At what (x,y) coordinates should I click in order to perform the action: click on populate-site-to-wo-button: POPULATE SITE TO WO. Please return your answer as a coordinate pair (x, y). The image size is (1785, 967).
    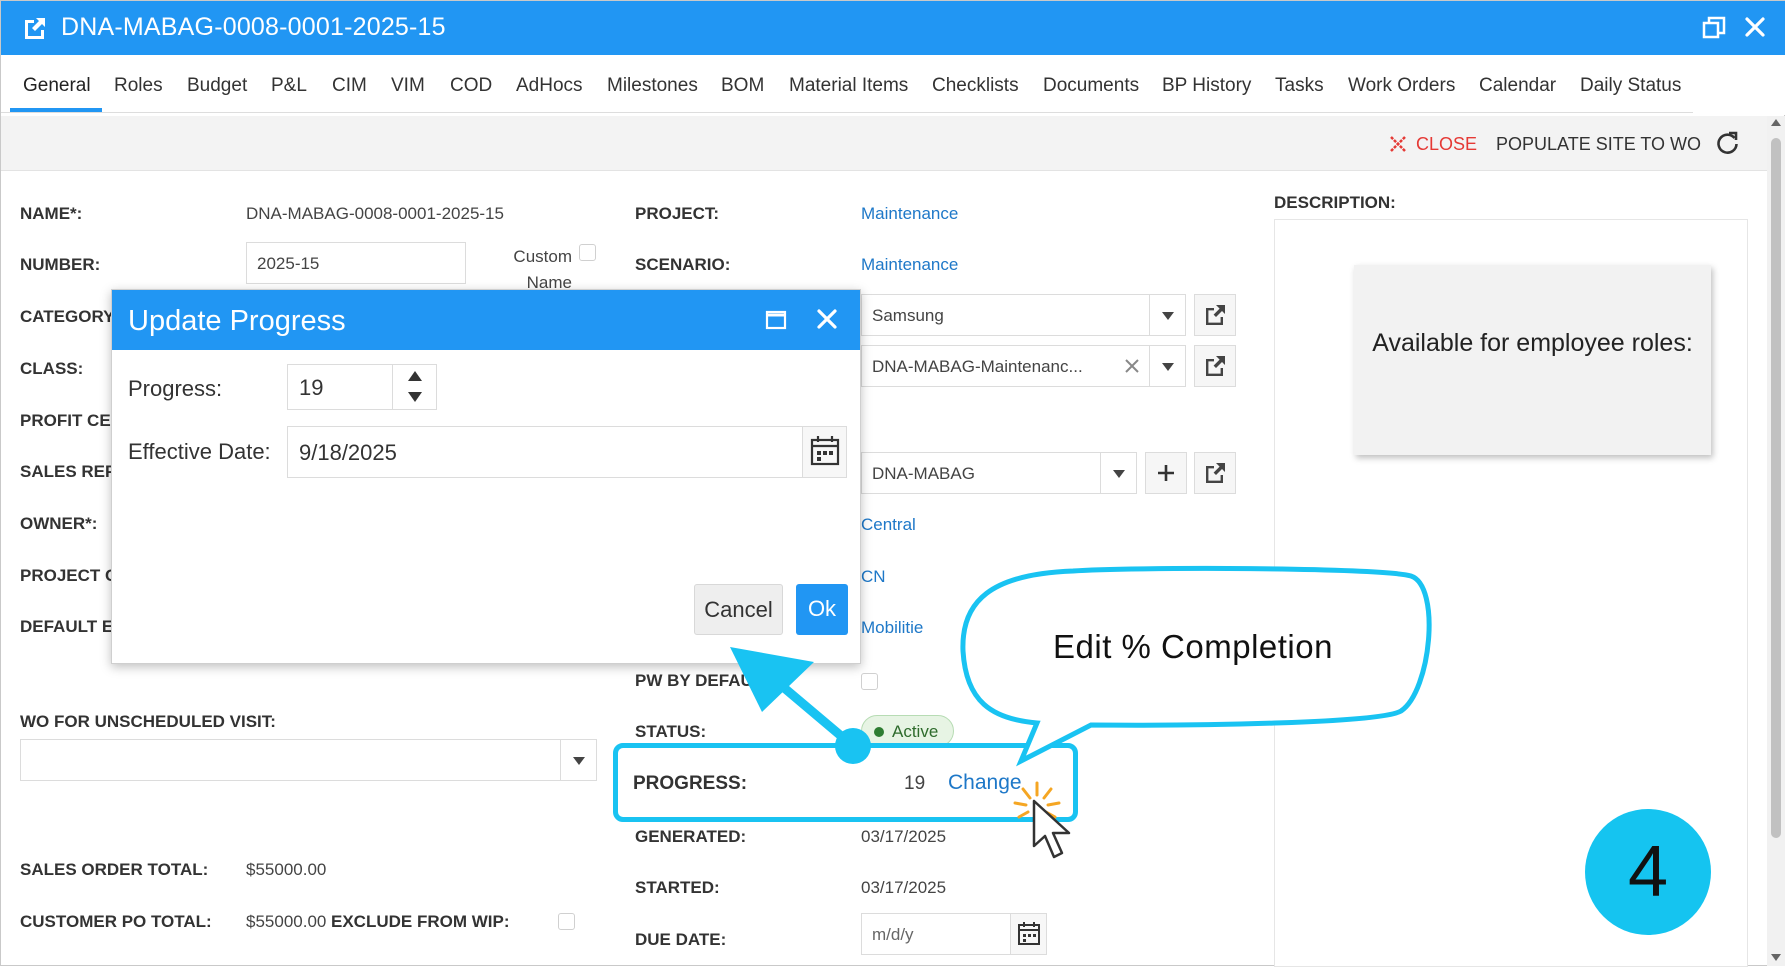
    Looking at the image, I should click on (1598, 144).